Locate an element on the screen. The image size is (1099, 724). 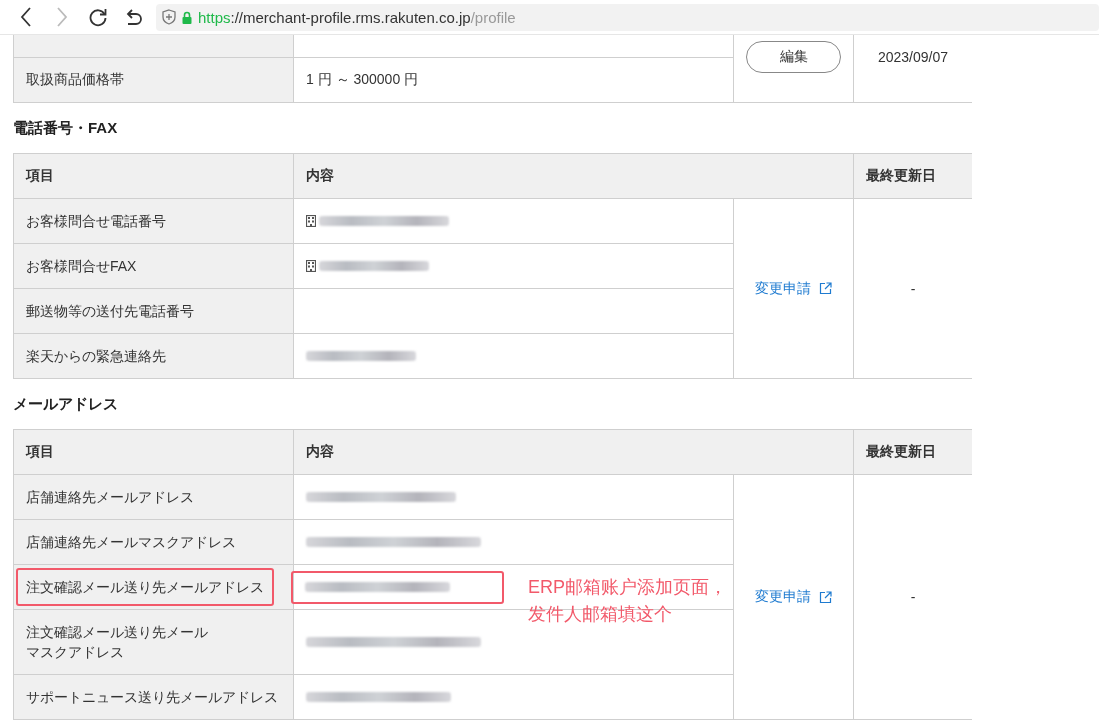
shield-icon is located at coordinates (169, 17).